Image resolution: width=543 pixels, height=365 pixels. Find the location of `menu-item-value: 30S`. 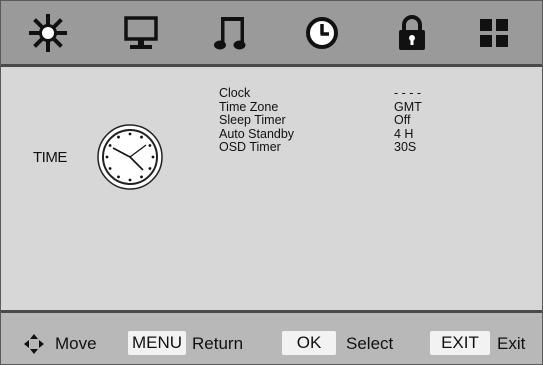

menu-item-value: 30S is located at coordinates (405, 147).